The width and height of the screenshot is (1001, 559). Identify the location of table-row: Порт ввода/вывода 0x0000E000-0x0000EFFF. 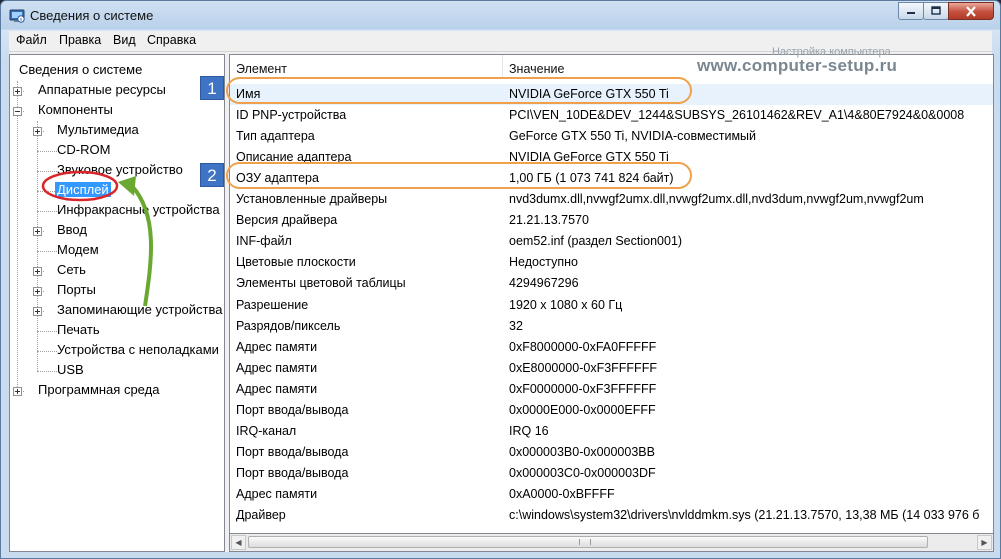
(611, 410).